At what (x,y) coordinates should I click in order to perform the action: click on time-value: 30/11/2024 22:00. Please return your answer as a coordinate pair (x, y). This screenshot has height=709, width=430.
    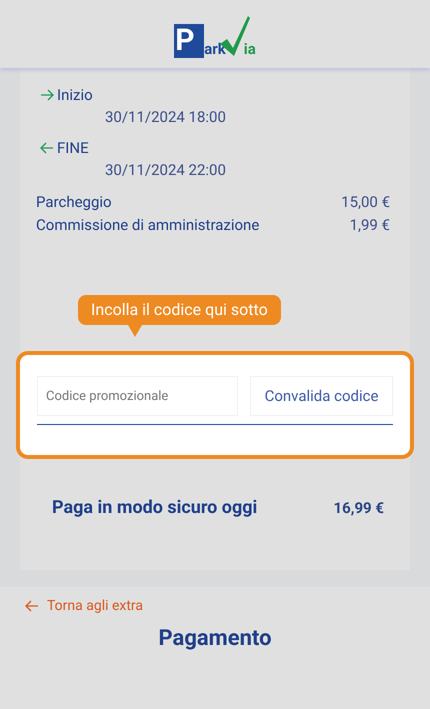
    Looking at the image, I should click on (166, 170).